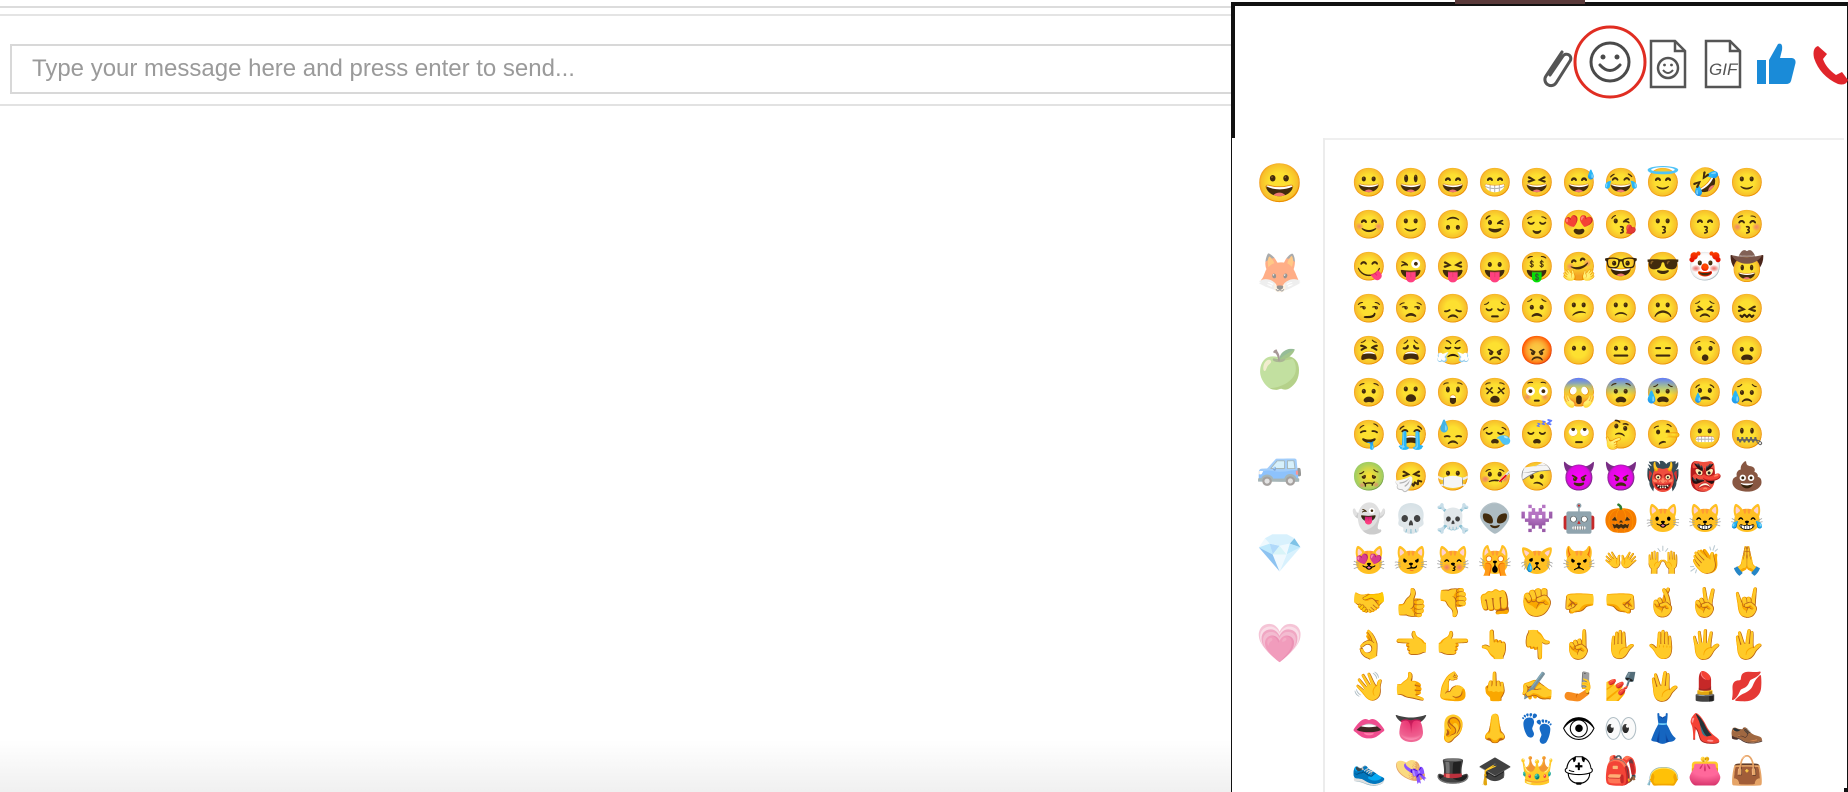 The height and width of the screenshot is (792, 1848). I want to click on emoji-item: 👞, so click(1747, 729).